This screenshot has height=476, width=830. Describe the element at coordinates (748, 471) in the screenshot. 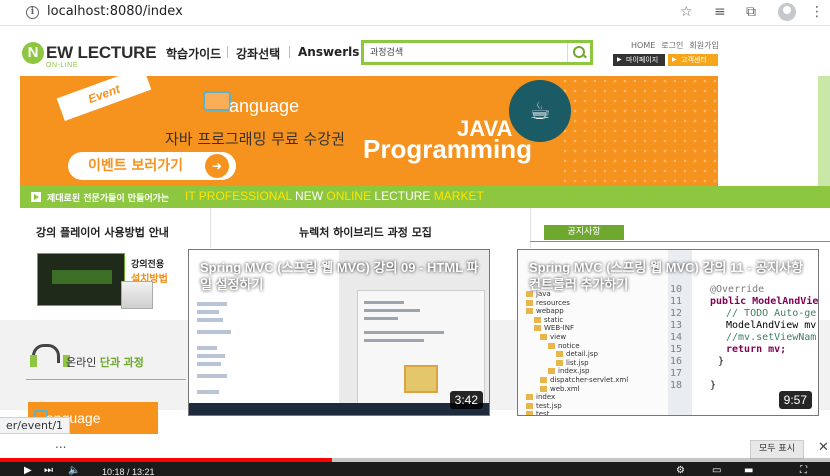

I see `theater-icon: ▬` at that location.